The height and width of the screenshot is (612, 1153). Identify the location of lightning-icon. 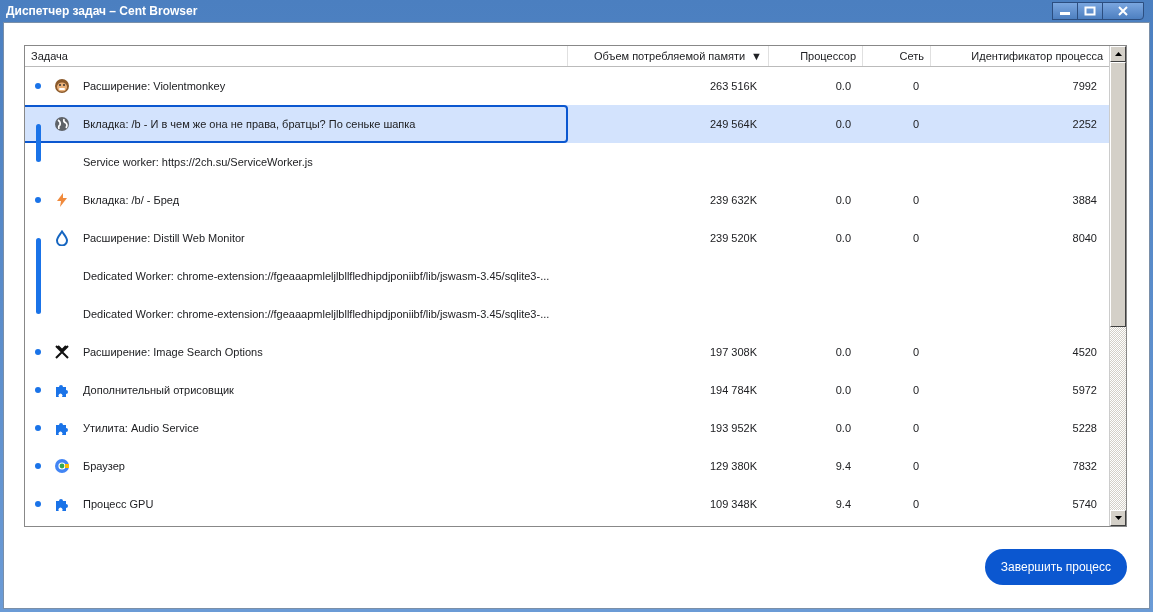
(62, 200).